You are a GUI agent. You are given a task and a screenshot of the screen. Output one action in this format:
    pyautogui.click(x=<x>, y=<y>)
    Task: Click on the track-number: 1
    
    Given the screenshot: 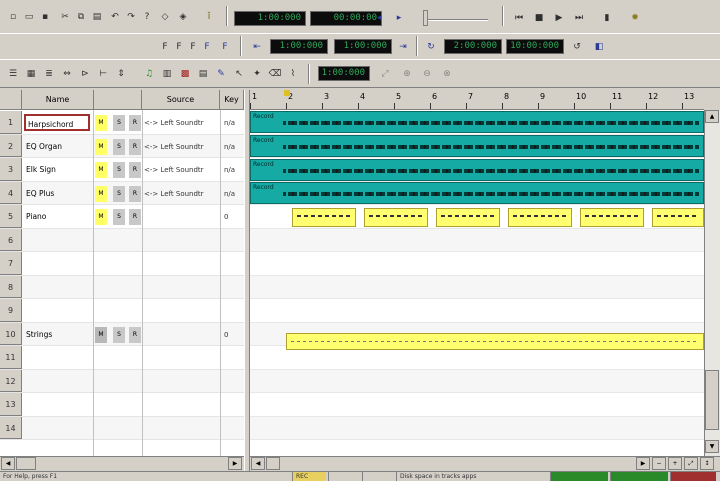 What is the action you would take?
    pyautogui.click(x=11, y=122)
    